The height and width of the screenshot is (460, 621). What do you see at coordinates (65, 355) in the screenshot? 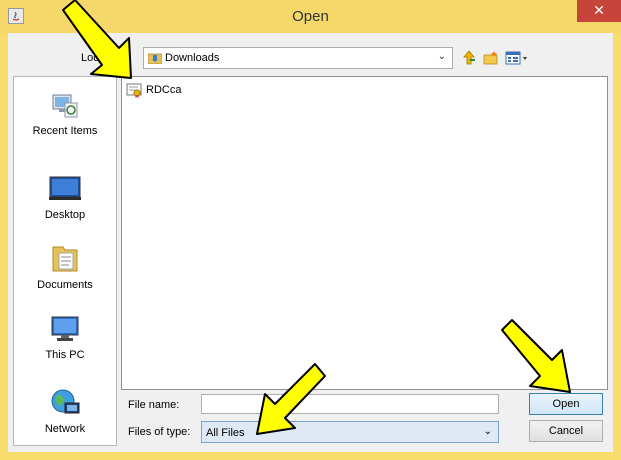
I see `place-label: This PC` at bounding box center [65, 355].